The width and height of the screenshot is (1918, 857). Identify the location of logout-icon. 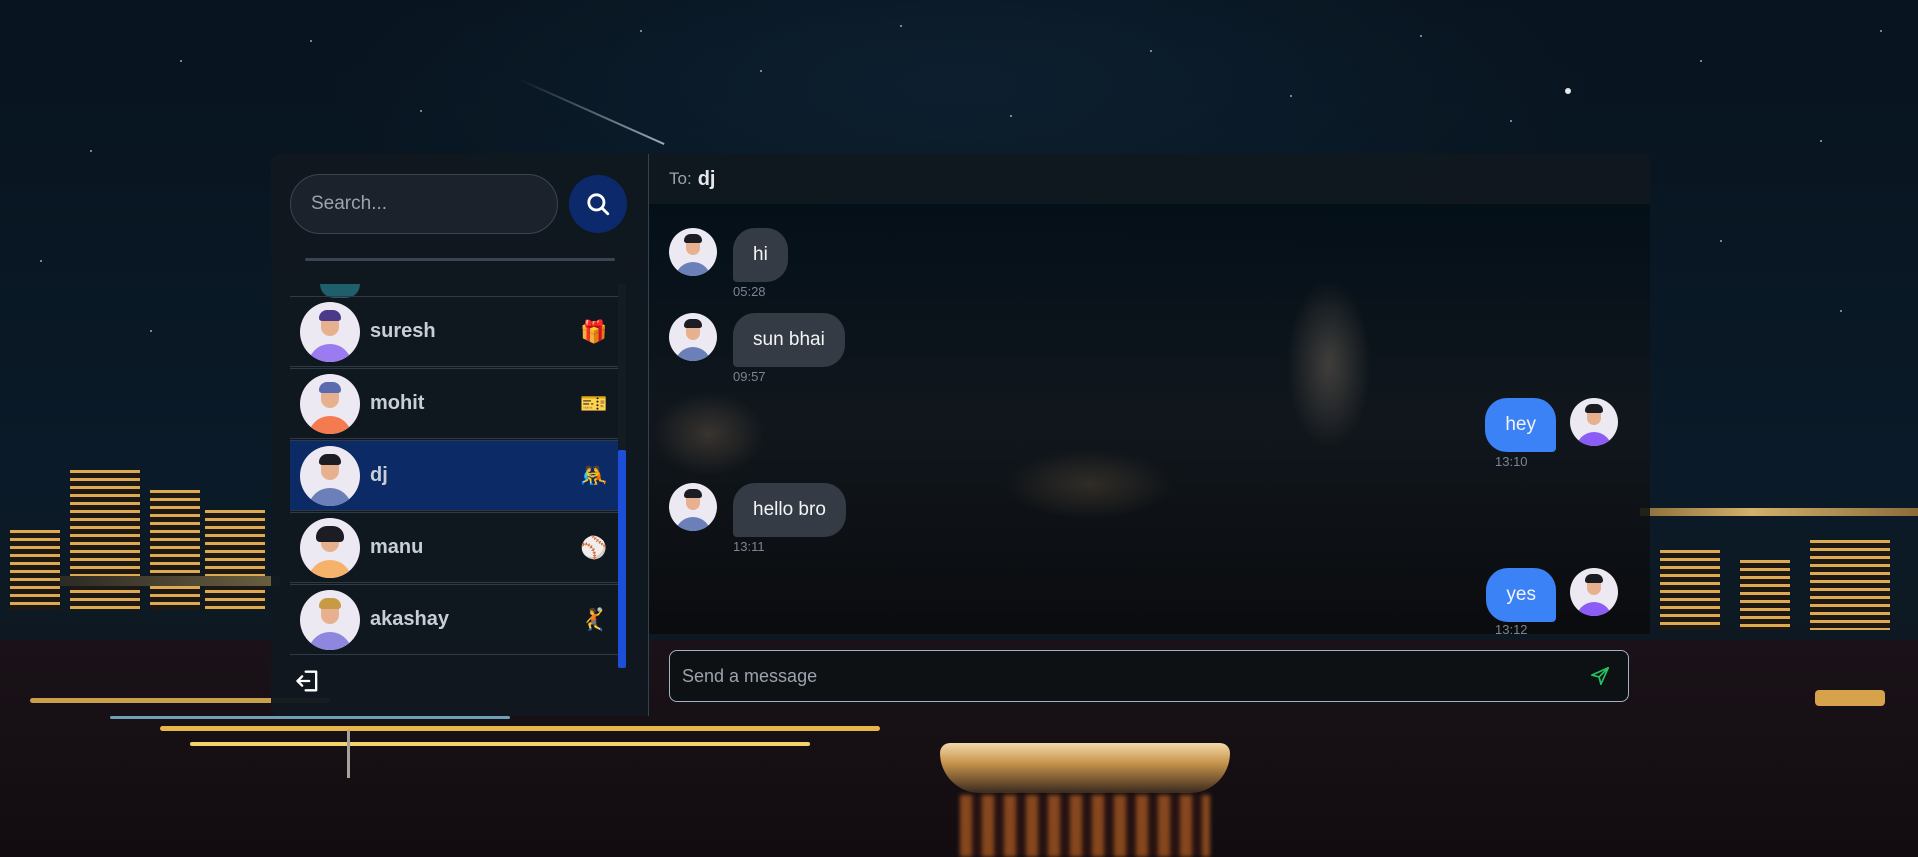
(307, 681).